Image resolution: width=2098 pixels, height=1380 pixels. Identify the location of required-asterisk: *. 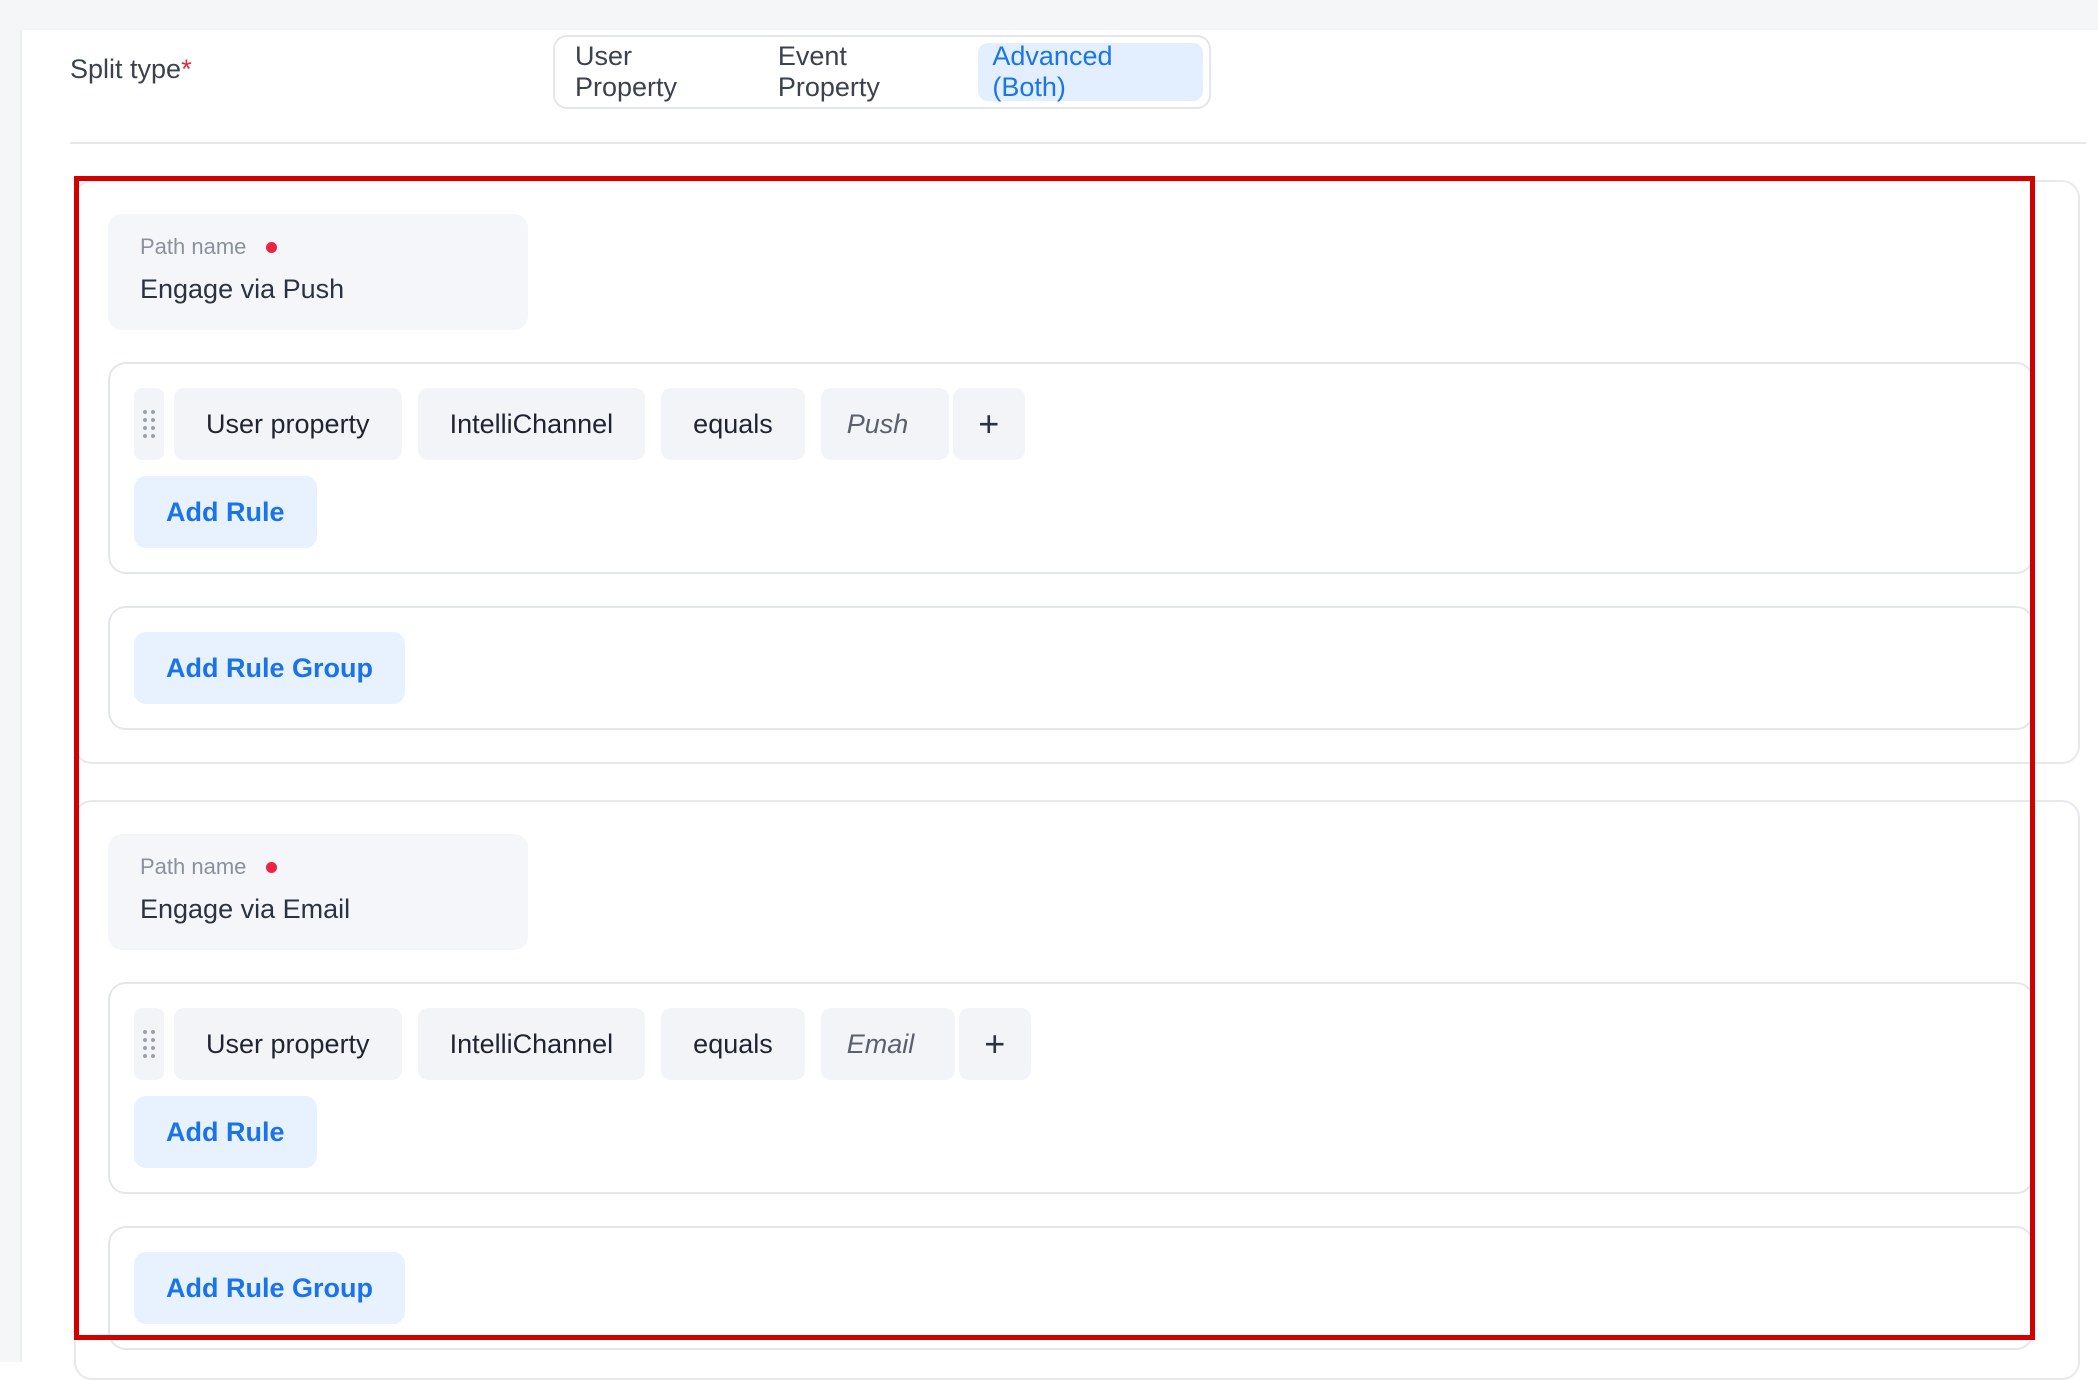
(186, 69).